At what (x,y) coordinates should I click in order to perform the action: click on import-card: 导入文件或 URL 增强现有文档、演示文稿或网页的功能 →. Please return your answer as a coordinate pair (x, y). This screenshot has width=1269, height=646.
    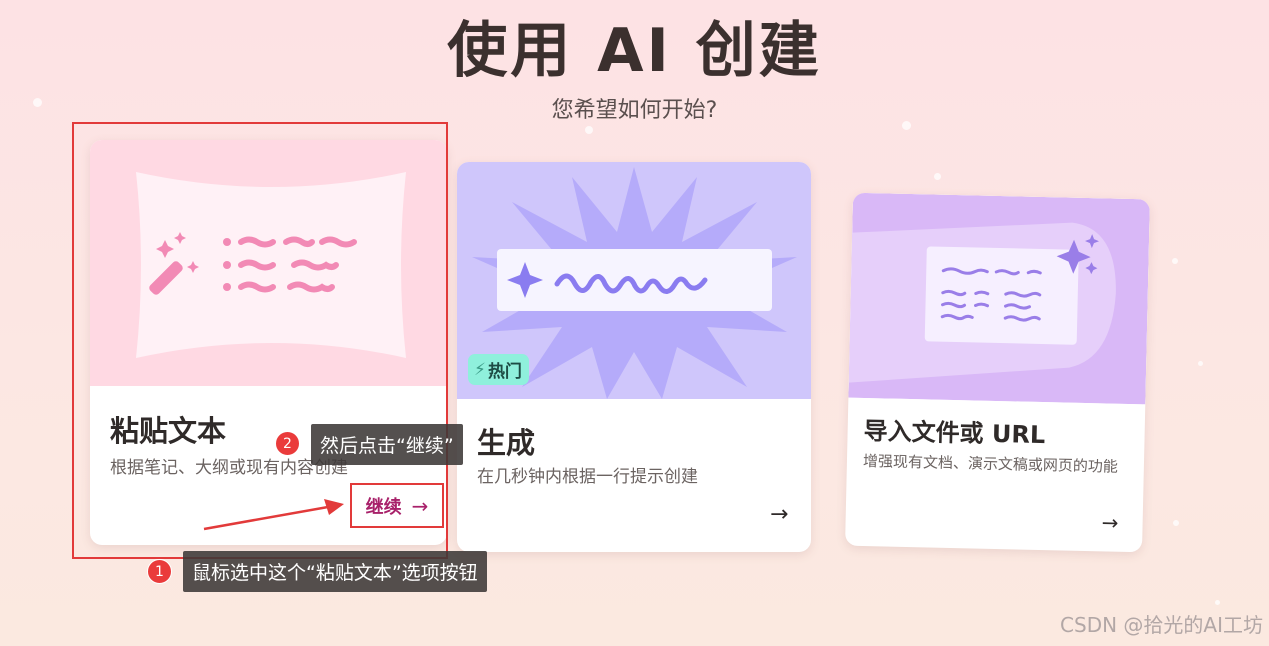
    Looking at the image, I should click on (997, 372).